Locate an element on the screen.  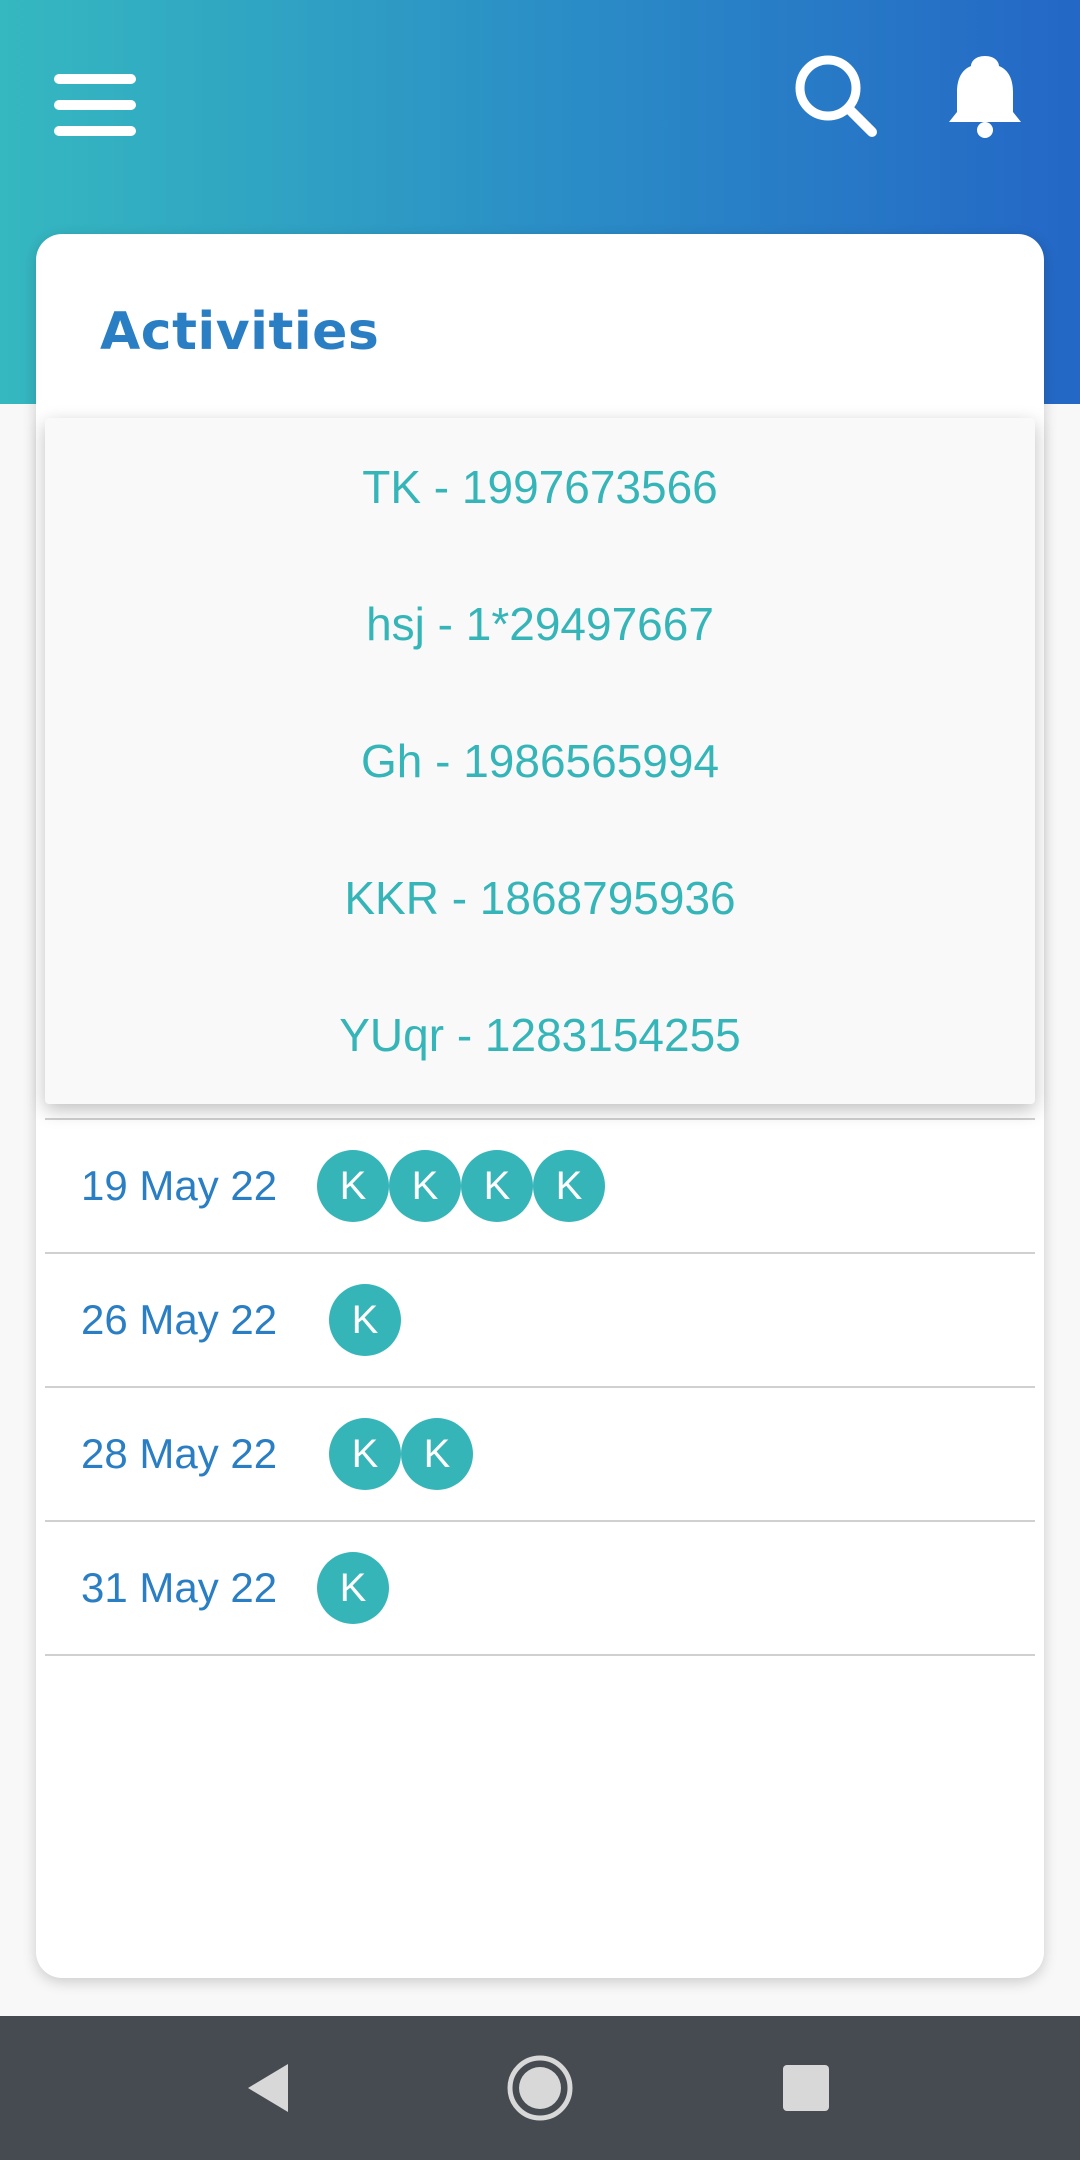
dropdown-item: TK - 1997673566 is located at coordinates (540, 486).